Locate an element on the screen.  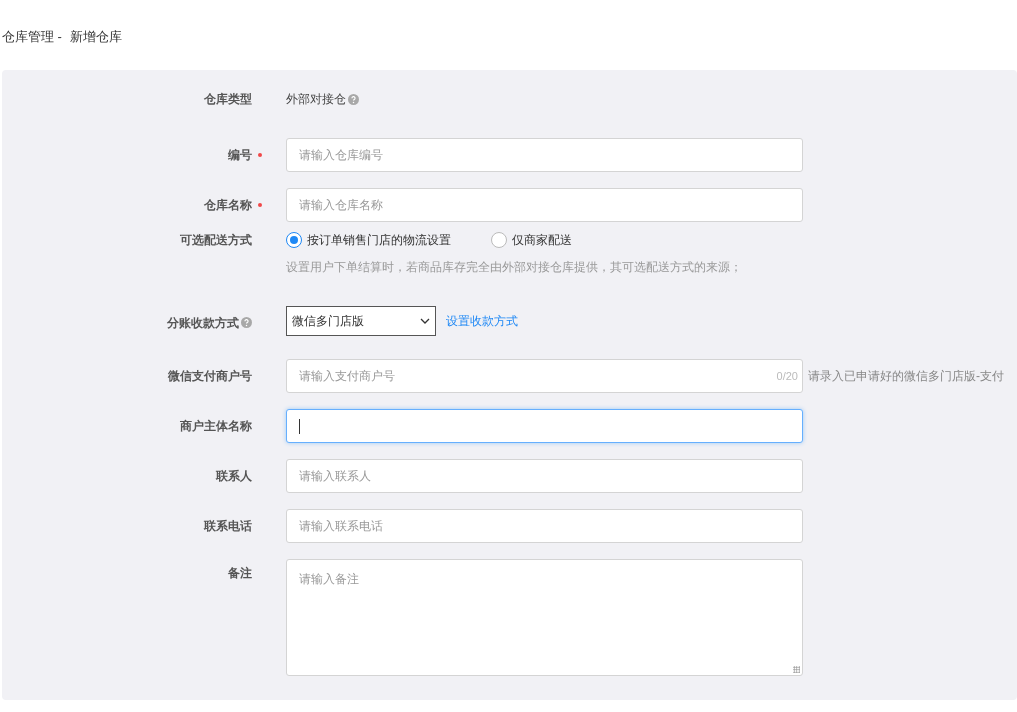
input-field is located at coordinates (544, 426).